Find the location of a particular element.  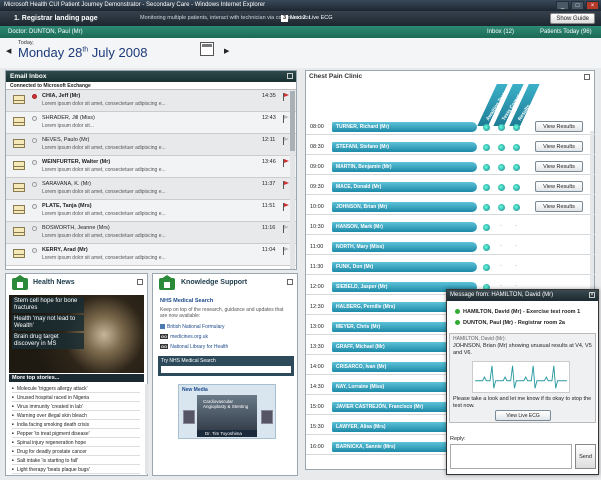

news-story: Light therapy 'beats plaque bugs' is located at coordinates (76, 469).